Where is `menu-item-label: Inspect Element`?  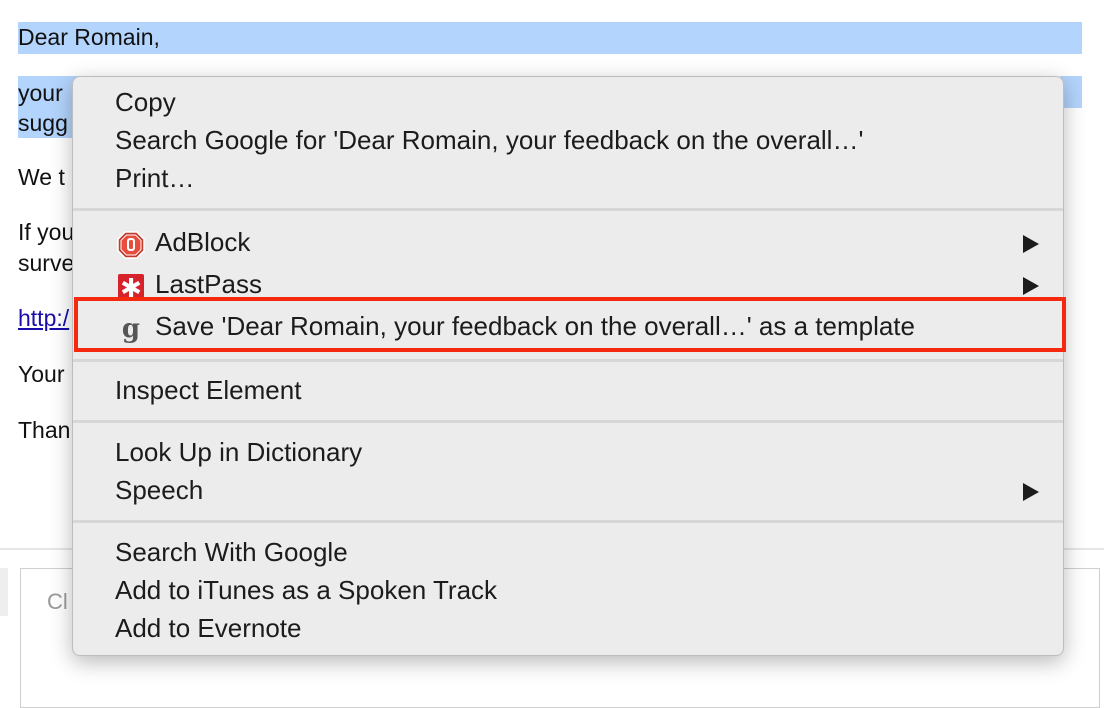 menu-item-label: Inspect Element is located at coordinates (208, 390).